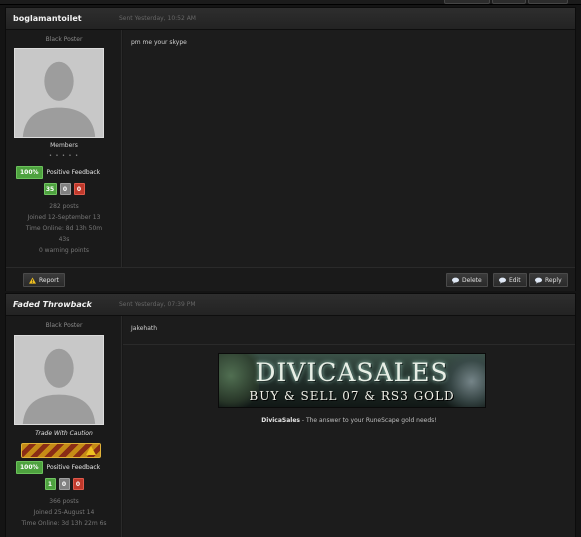 Image resolution: width=581 pixels, height=537 pixels. I want to click on post-footer: Report Delete Edit Reply, so click(290, 279).